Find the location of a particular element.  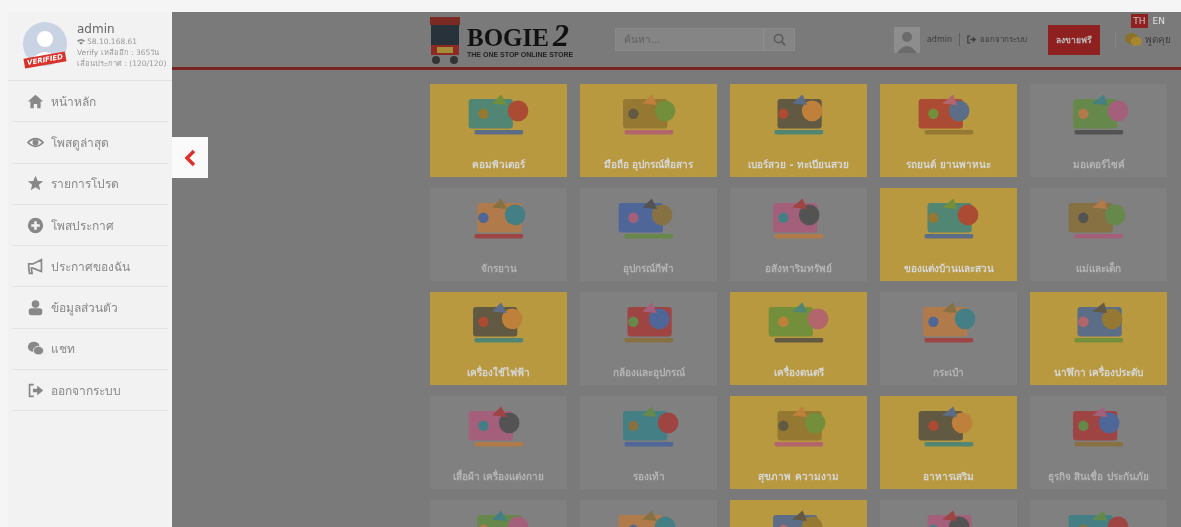

wifi-icon is located at coordinates (81, 41).